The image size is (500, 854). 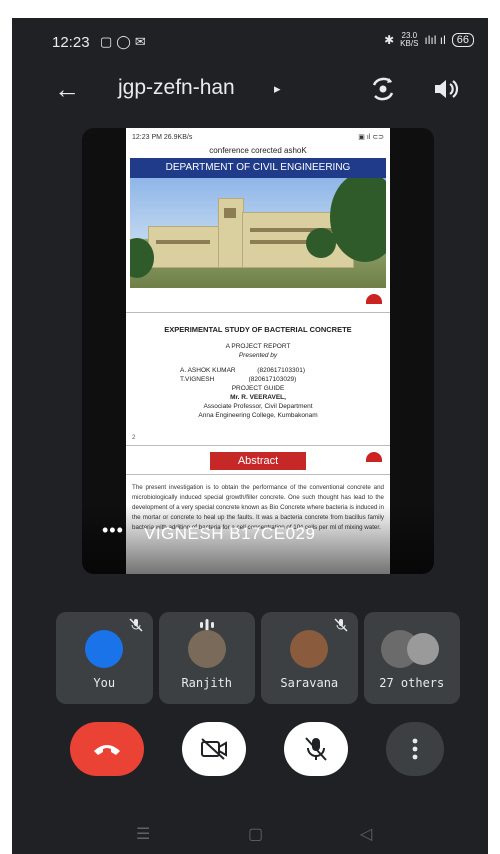 I want to click on android-nav-bar: ☰ ▢ ◁, so click(x=250, y=834).